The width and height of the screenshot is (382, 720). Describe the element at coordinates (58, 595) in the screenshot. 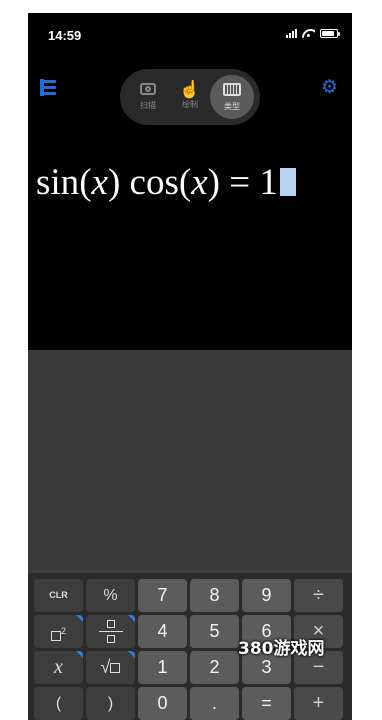

I see `clear-key: CLR` at that location.